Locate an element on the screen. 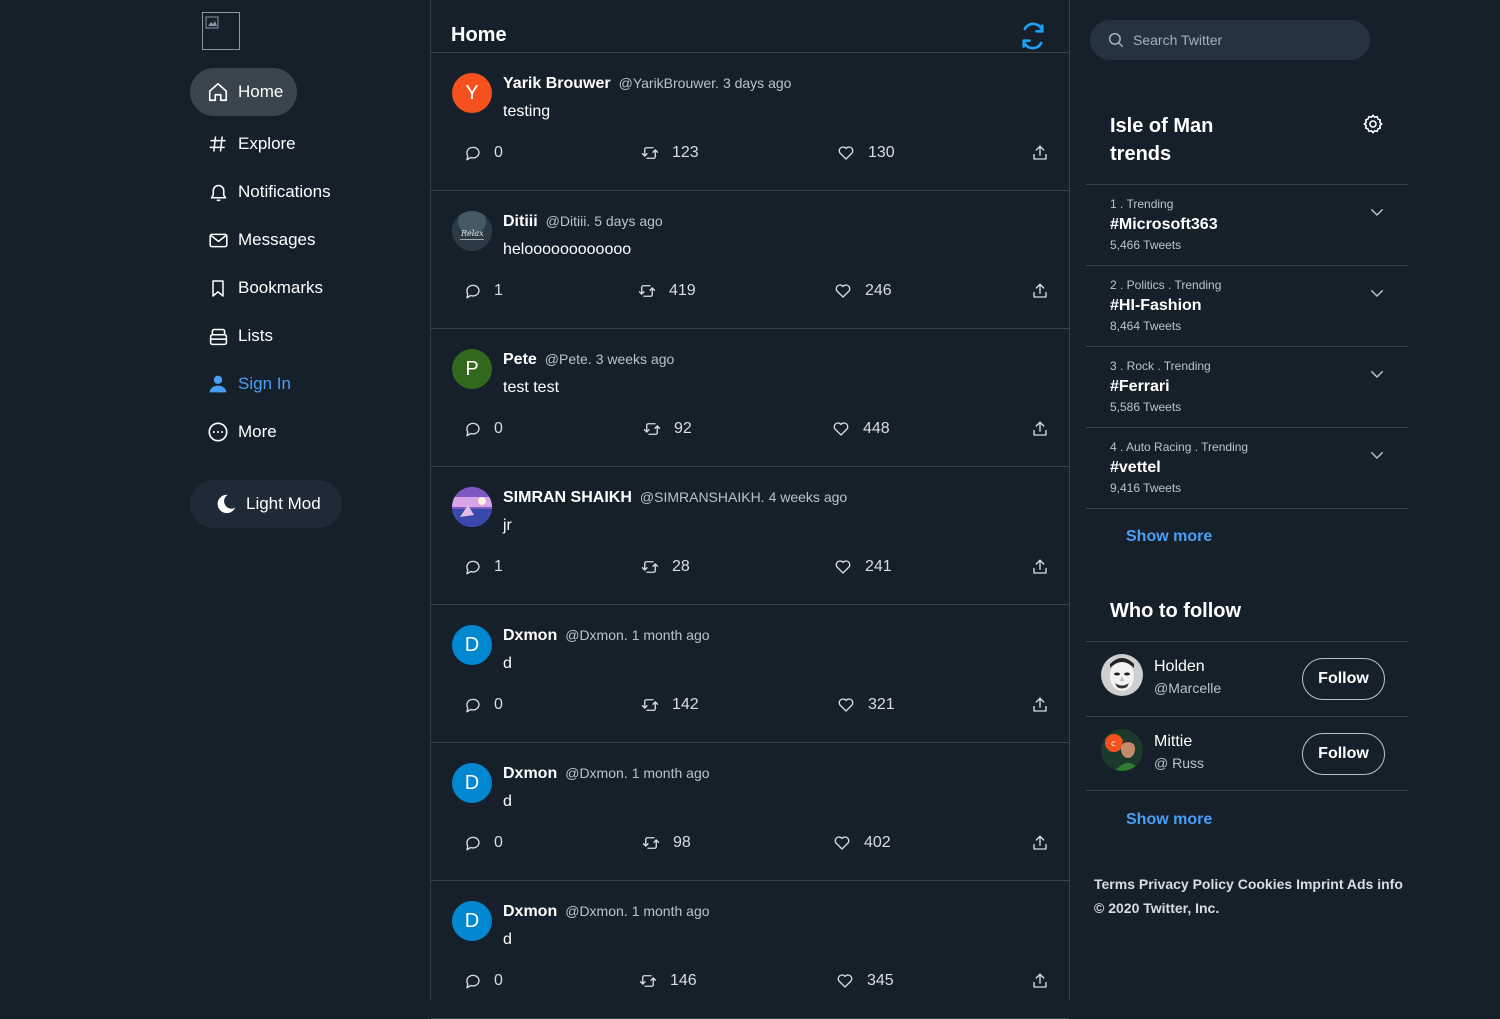  moon-icon is located at coordinates (226, 504).